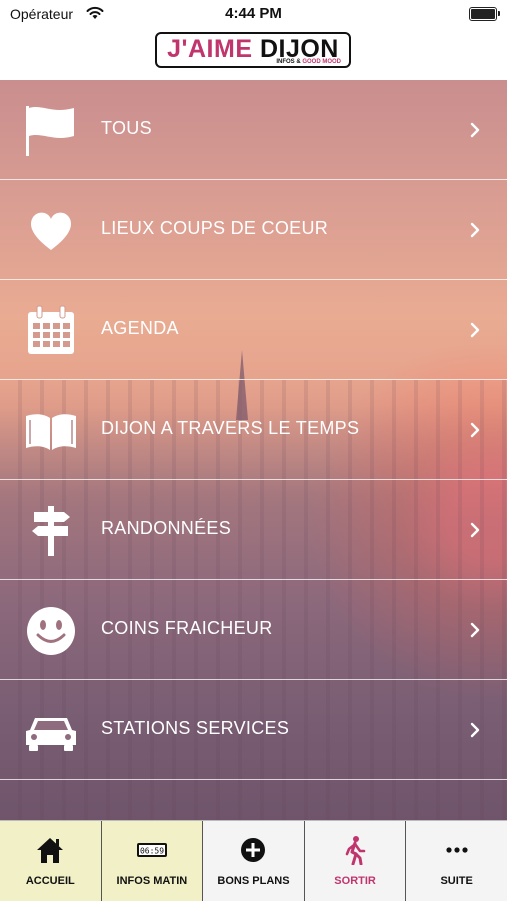 This screenshot has height=901, width=507. What do you see at coordinates (195, 728) in the screenshot?
I see `menu-item-label: STATIONS SERVICES` at bounding box center [195, 728].